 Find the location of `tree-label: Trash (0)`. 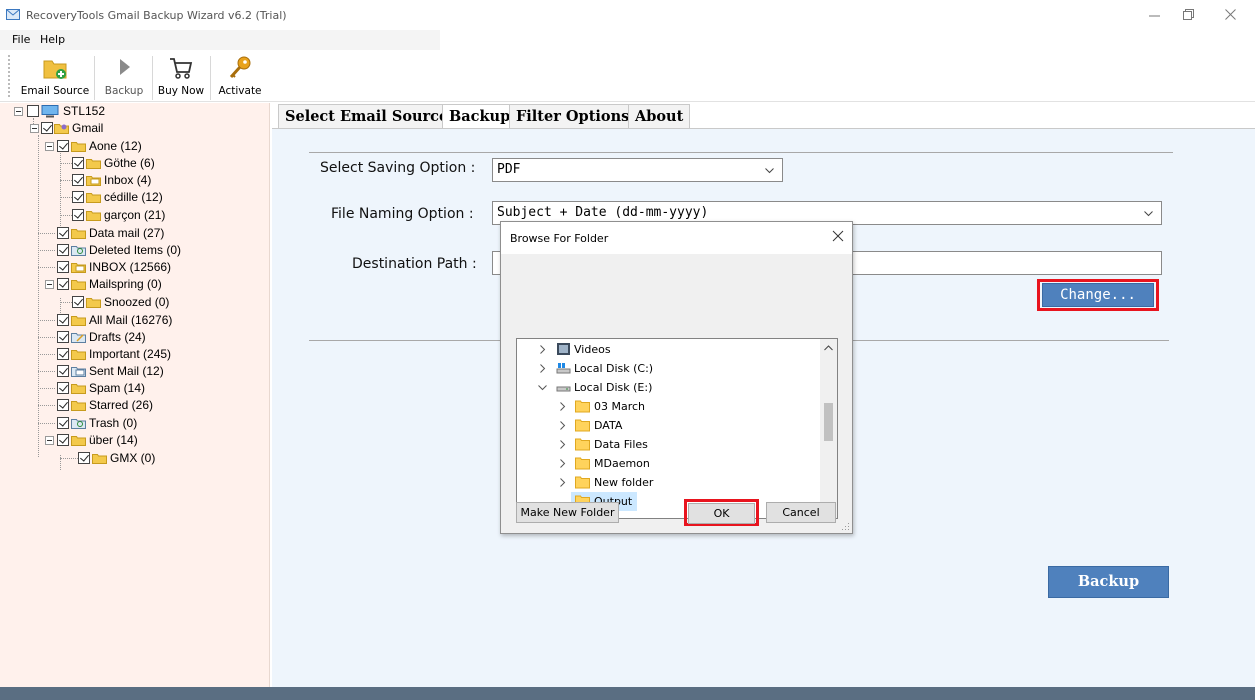

tree-label: Trash (0) is located at coordinates (113, 423).